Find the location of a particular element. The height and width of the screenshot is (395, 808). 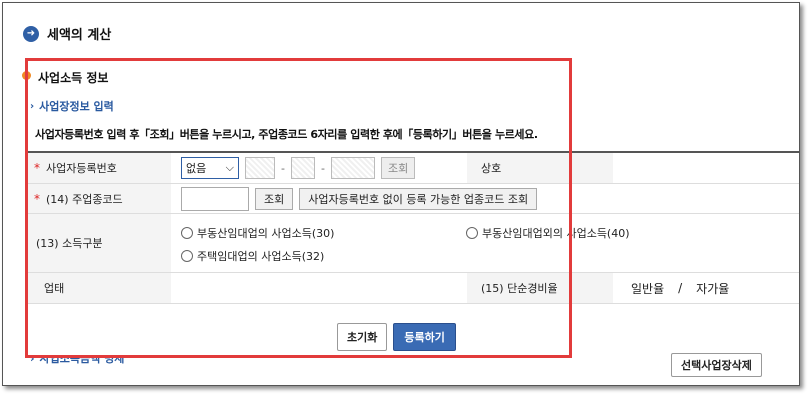

expense-rate-cell: 일반율 / 자가율 is located at coordinates (706, 288).